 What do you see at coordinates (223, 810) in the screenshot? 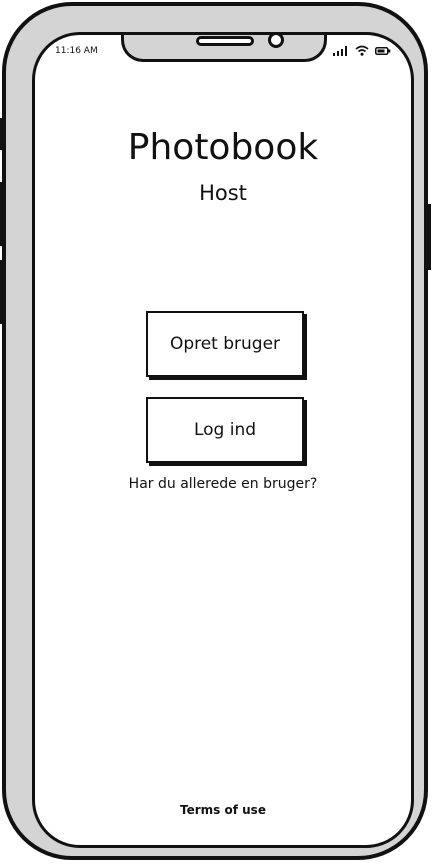
I see `terms-of-use-link: Terms of use` at bounding box center [223, 810].